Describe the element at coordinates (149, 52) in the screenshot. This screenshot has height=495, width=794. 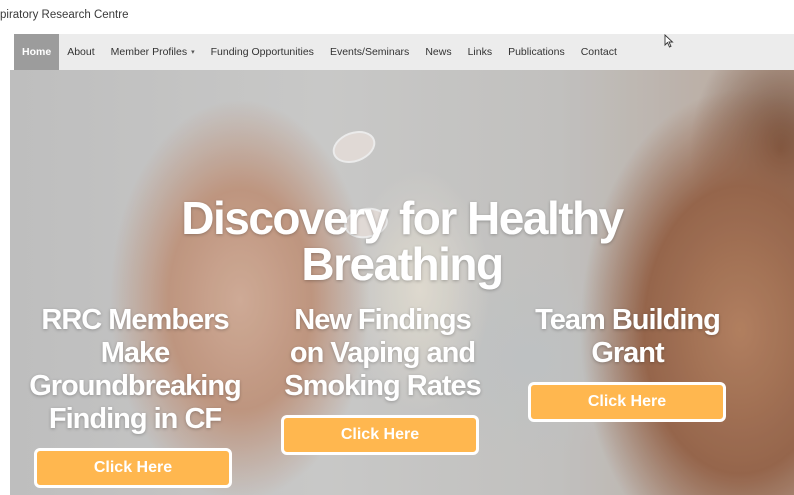
I see `nav-label: Member Profiles` at that location.